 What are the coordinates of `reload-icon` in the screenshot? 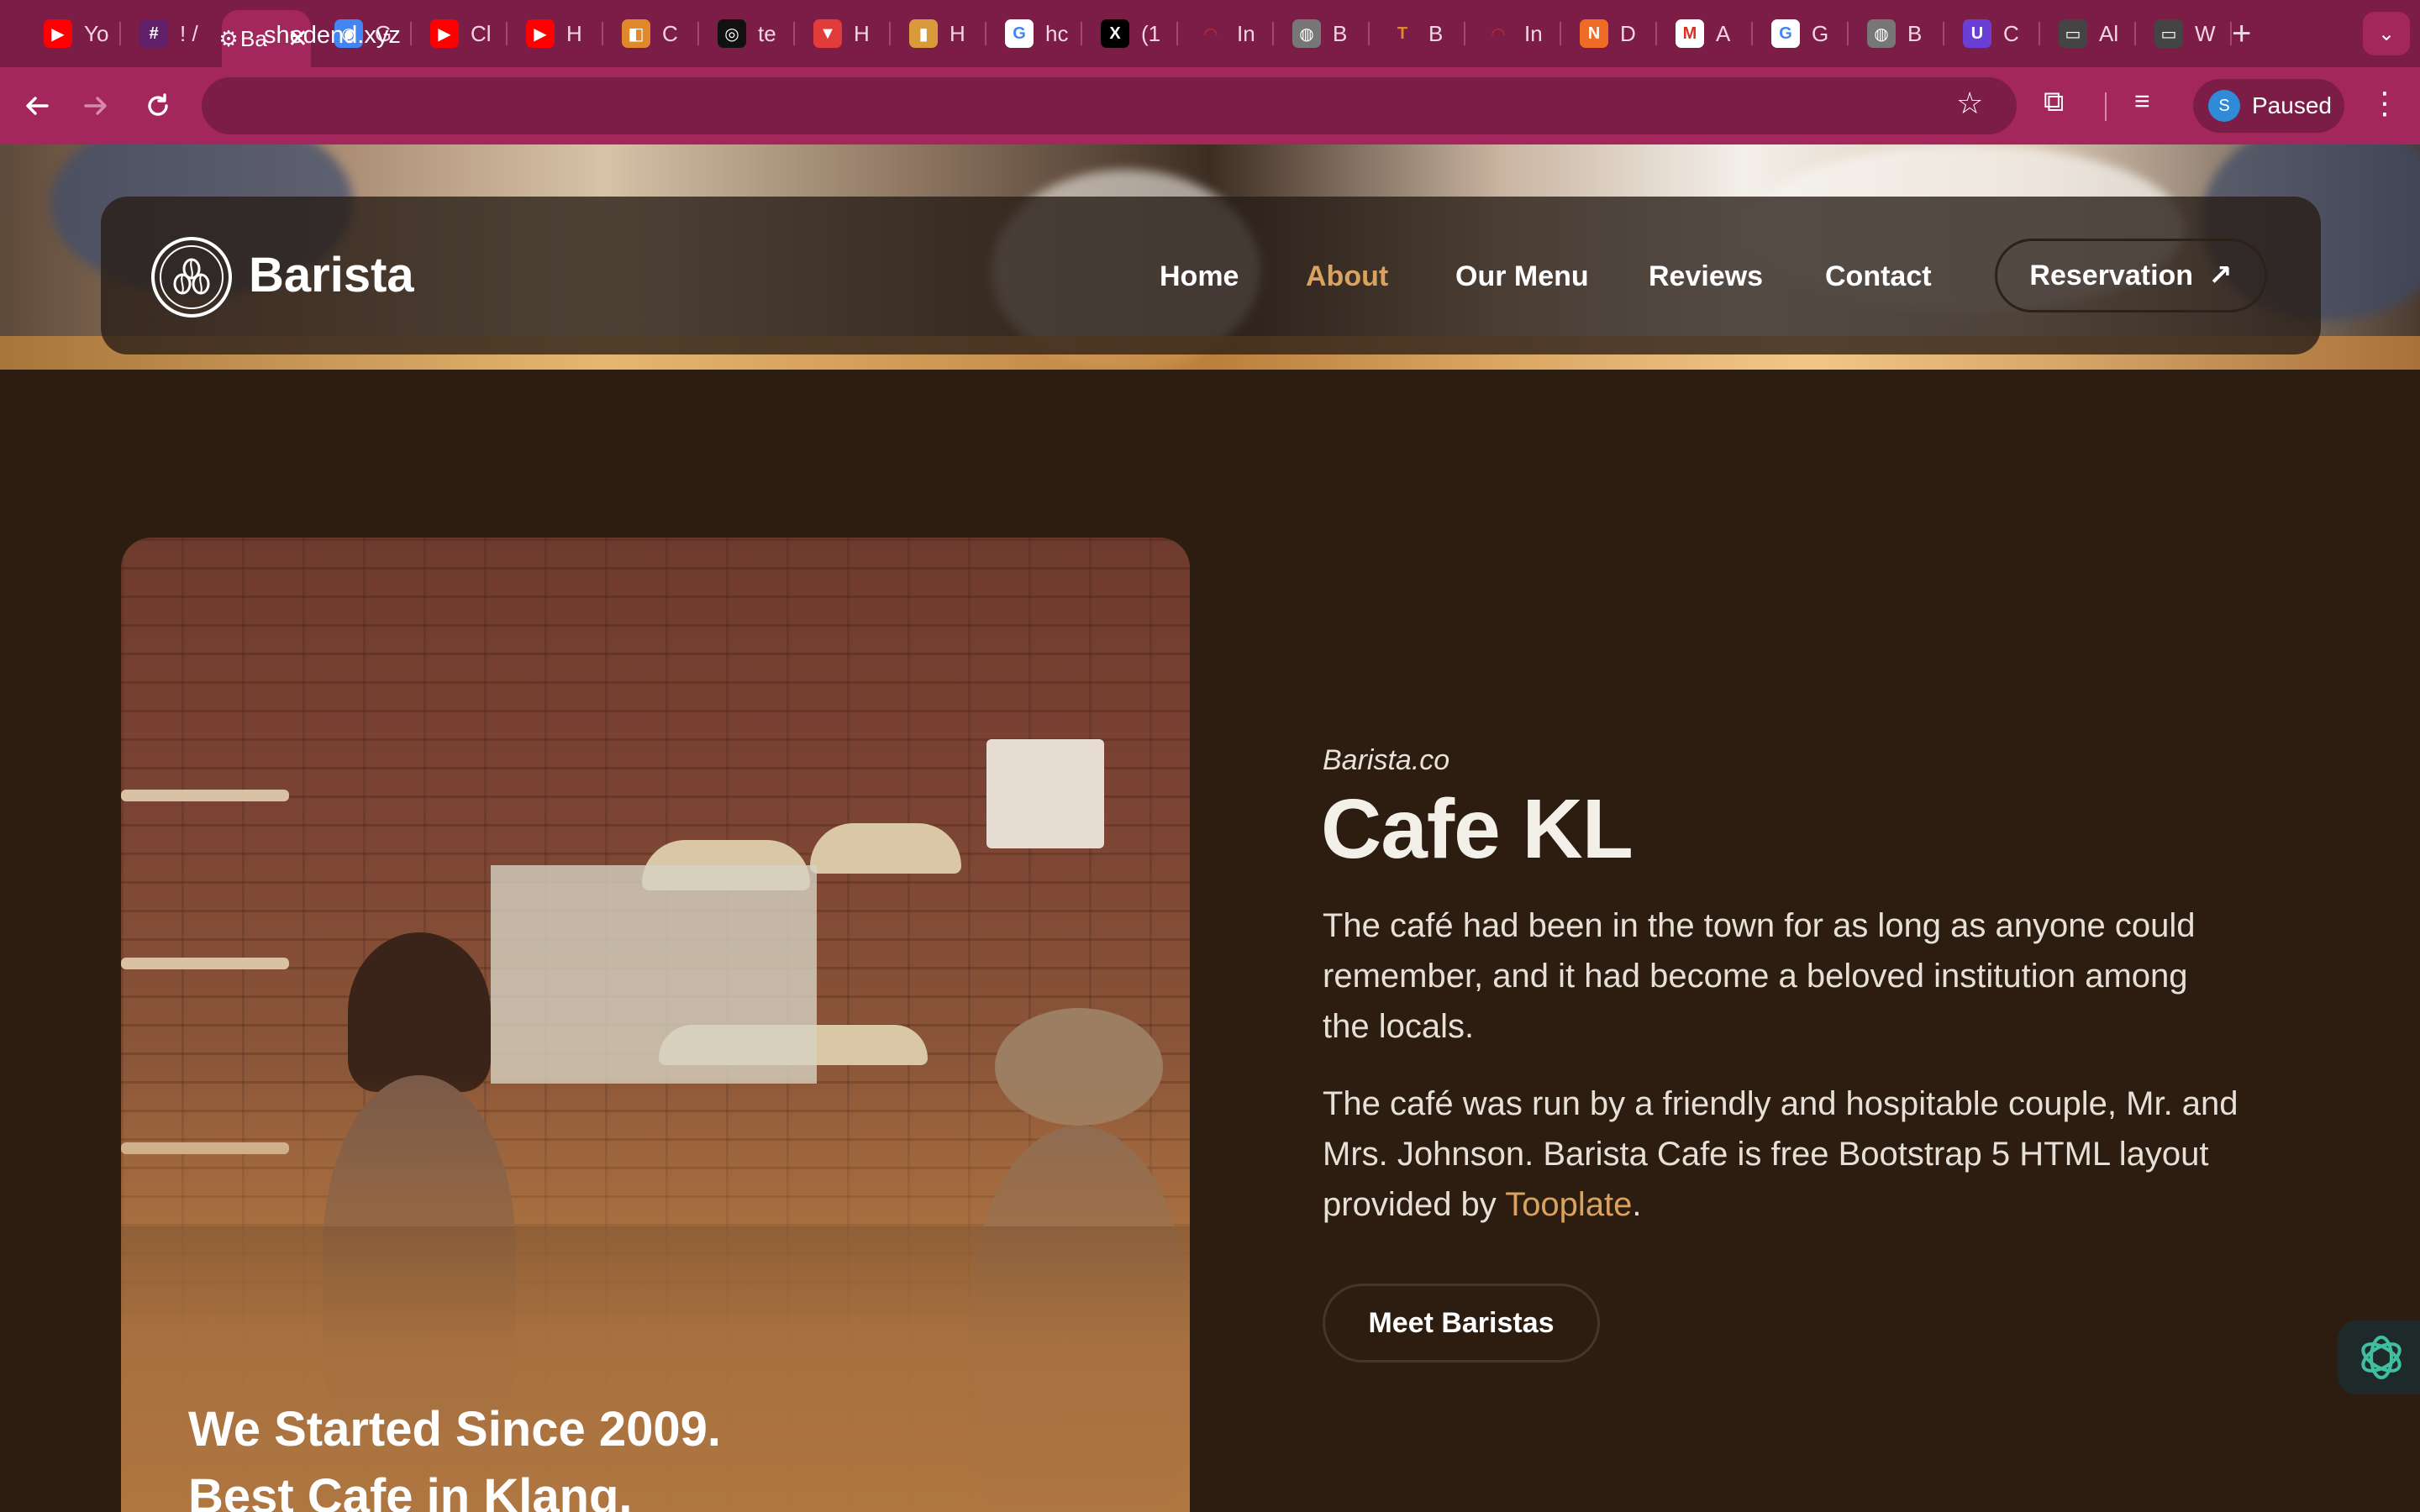 It's located at (158, 104).